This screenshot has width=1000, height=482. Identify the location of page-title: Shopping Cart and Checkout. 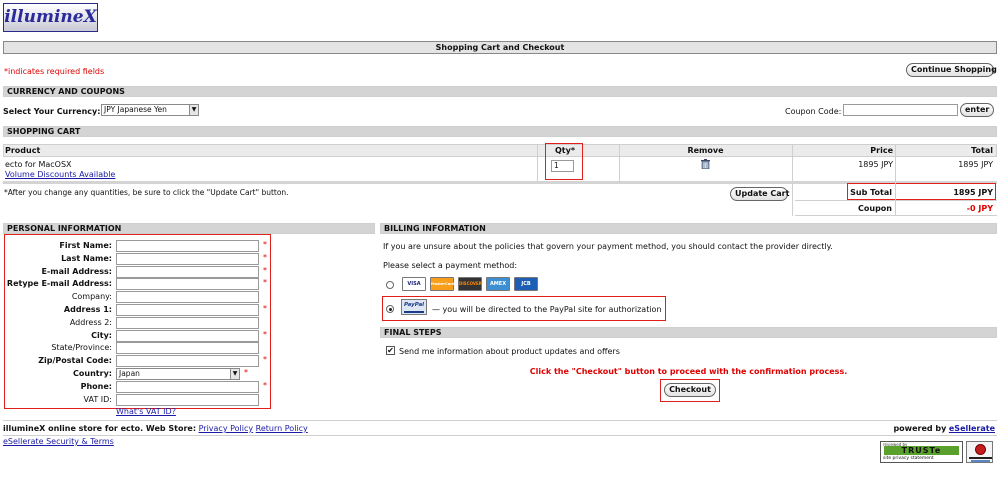
(500, 47).